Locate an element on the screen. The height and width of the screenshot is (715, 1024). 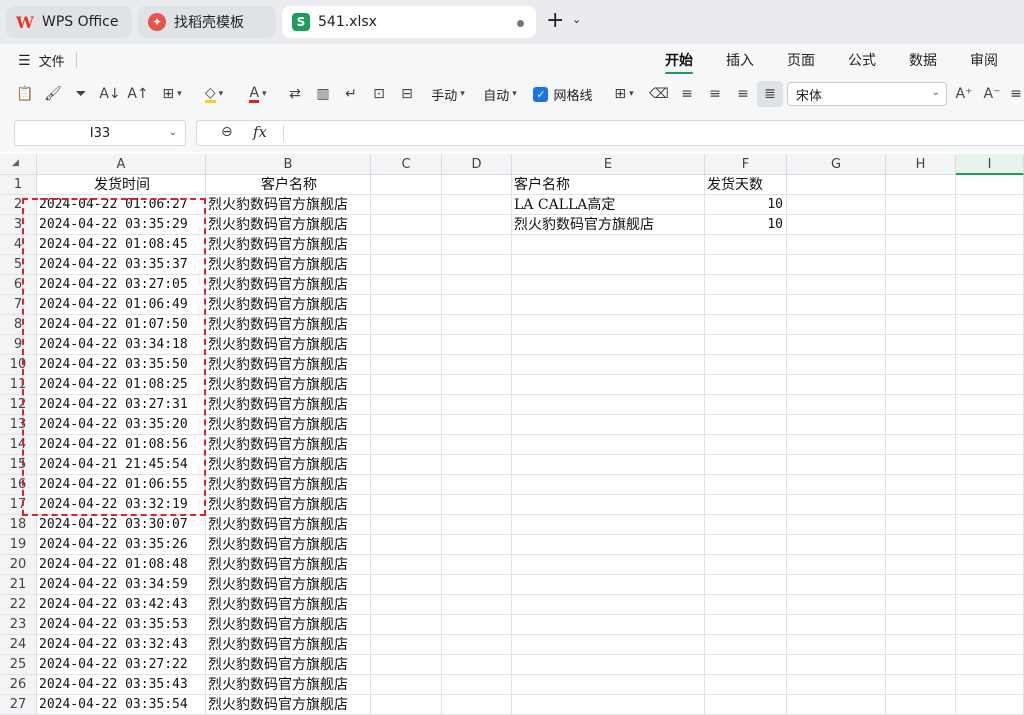
cell-ship-time: 2024-04-22 01:08:56 is located at coordinates (122, 445).